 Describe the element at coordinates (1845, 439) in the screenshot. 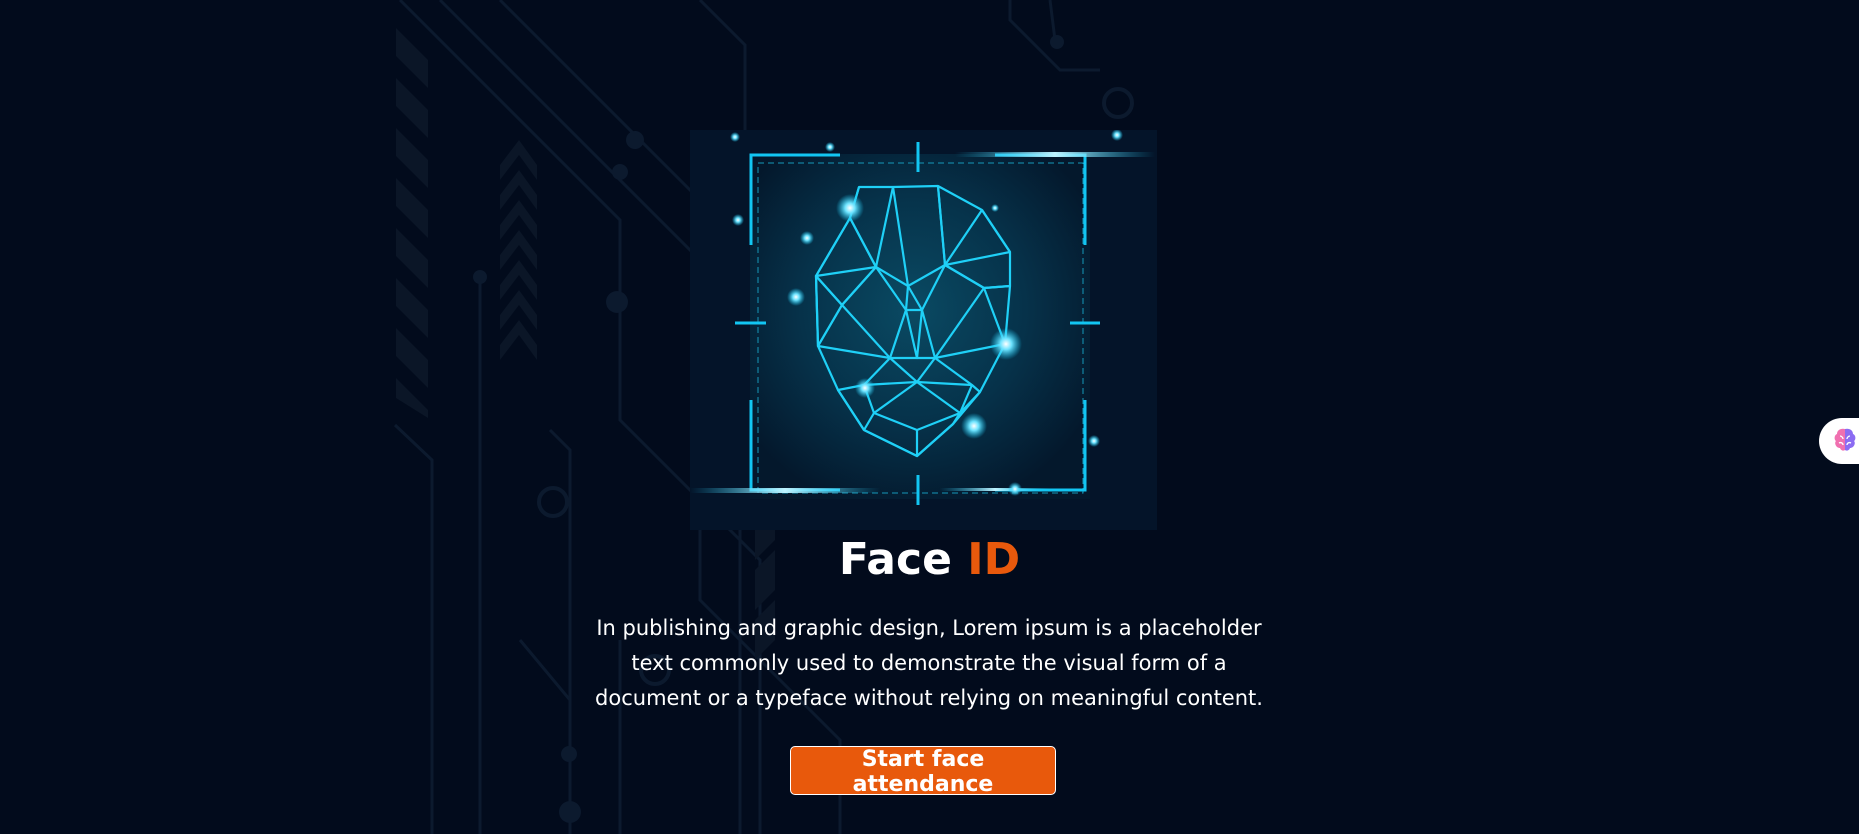

I see `brain-icon` at that location.